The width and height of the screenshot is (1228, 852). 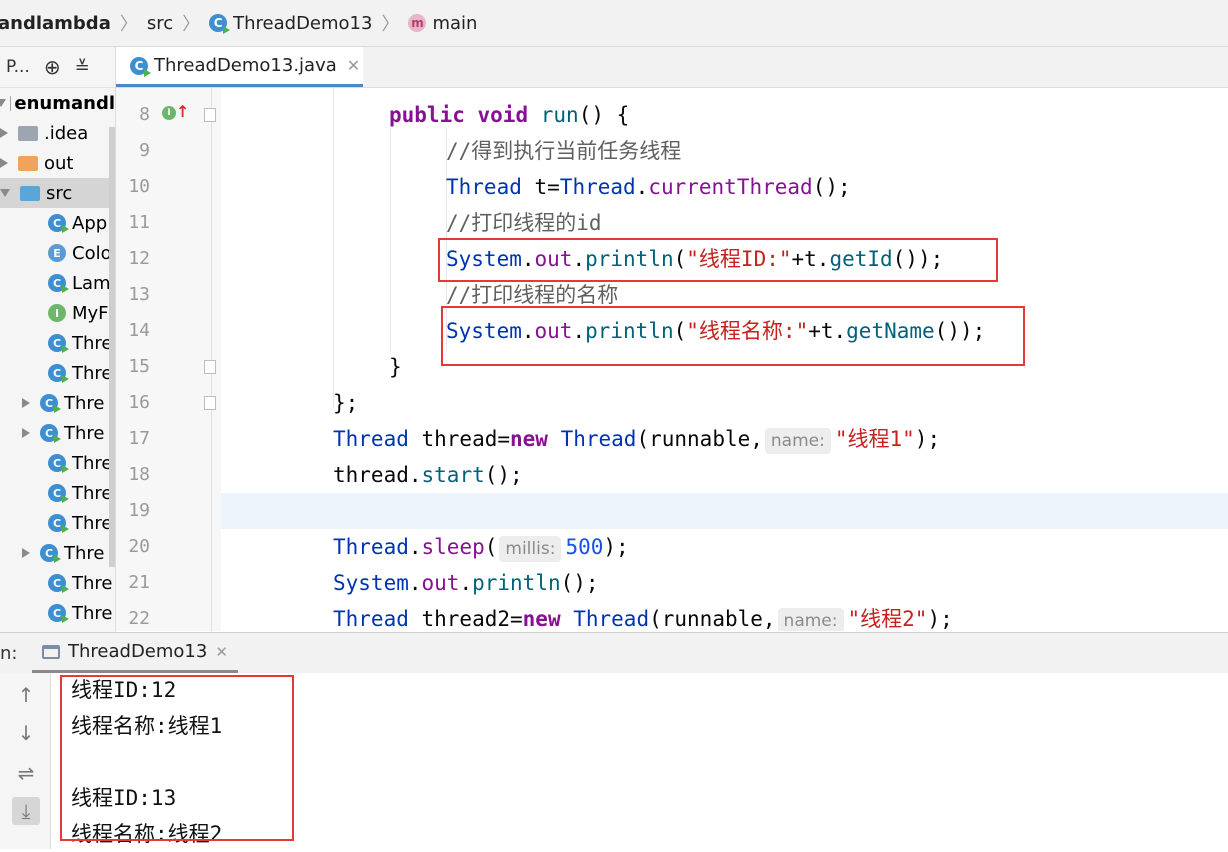 I want to click on method: println, so click(x=516, y=583).